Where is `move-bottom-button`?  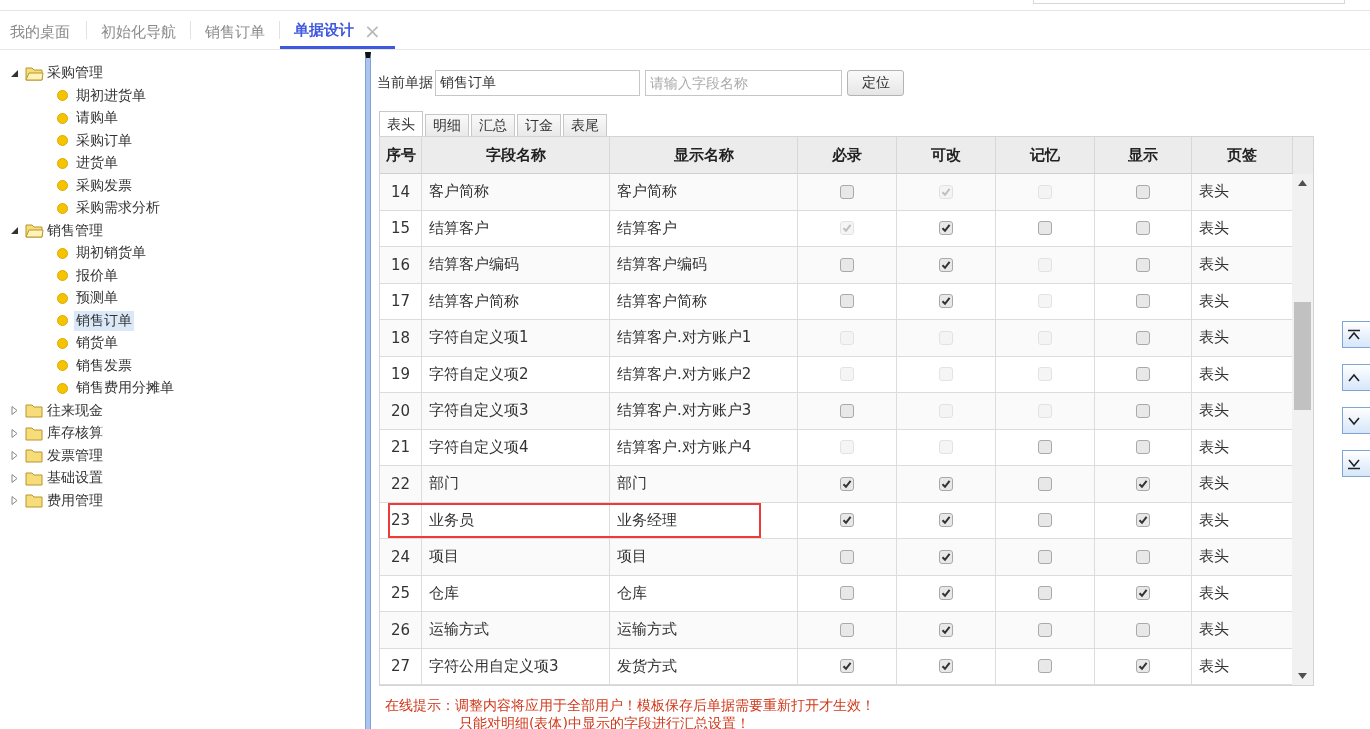 move-bottom-button is located at coordinates (1356, 463).